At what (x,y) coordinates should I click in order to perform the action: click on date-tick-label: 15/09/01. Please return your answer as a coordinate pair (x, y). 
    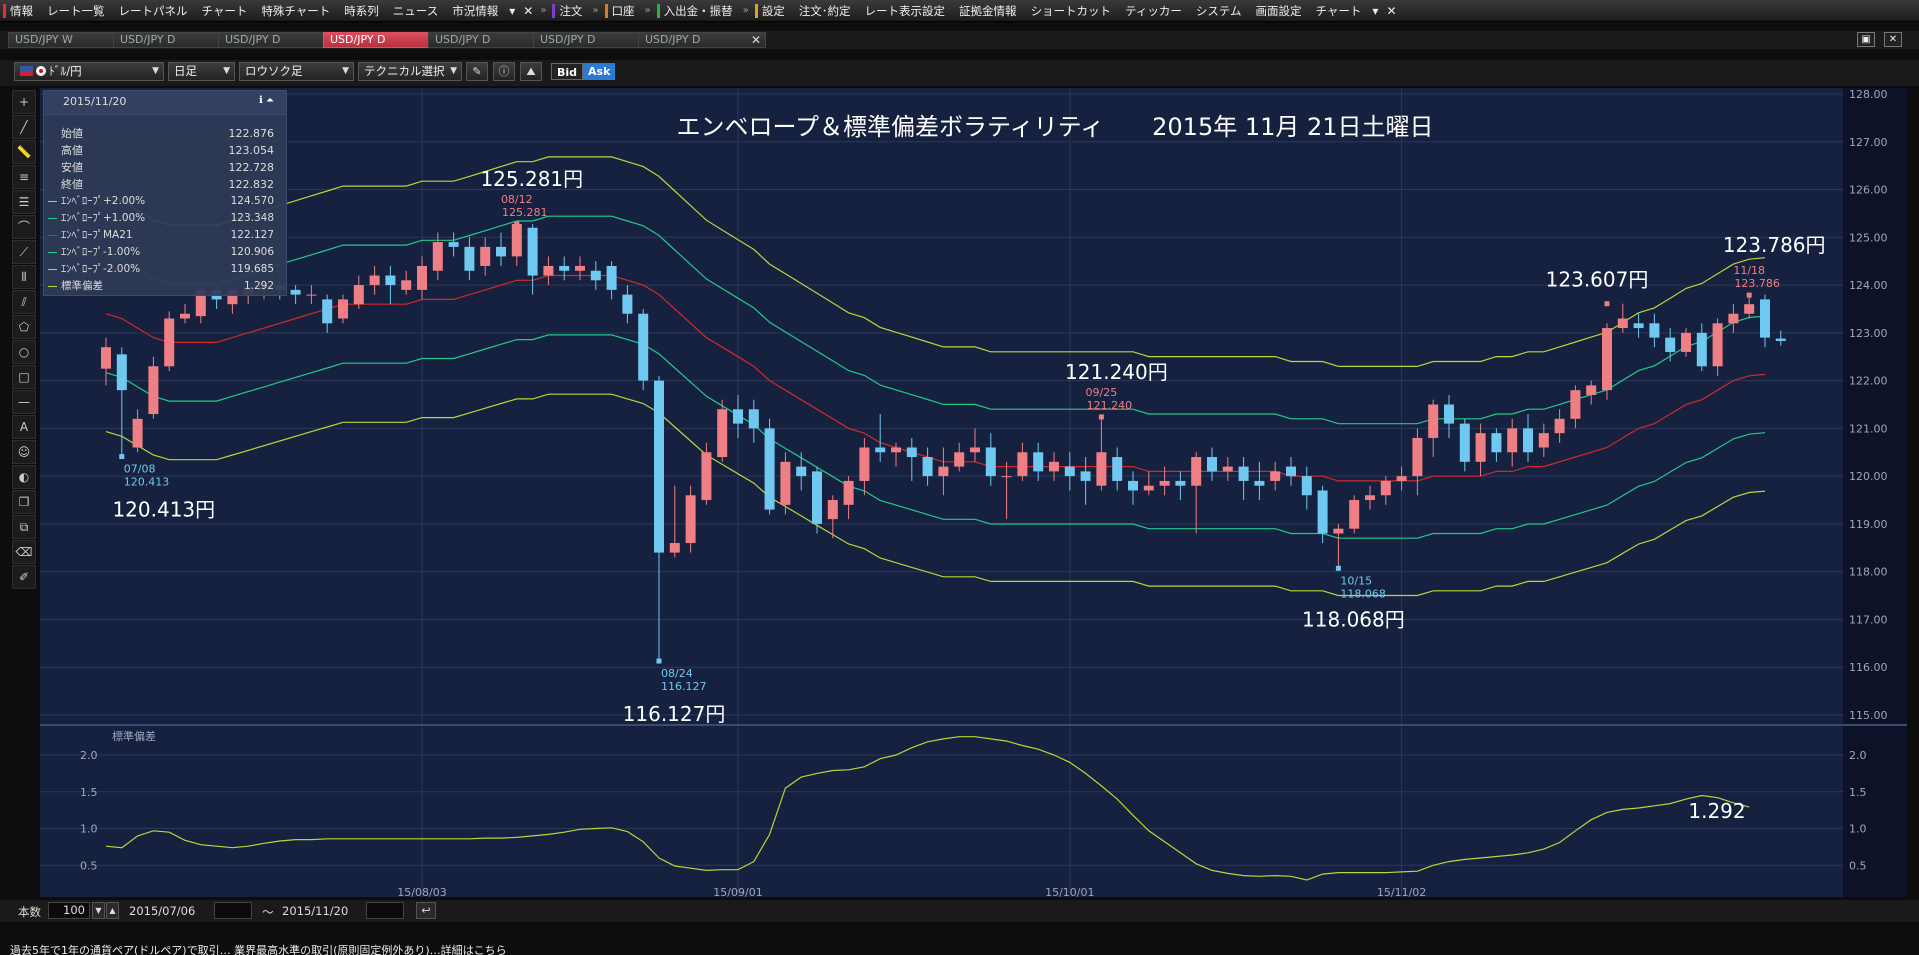
    Looking at the image, I should click on (737, 892).